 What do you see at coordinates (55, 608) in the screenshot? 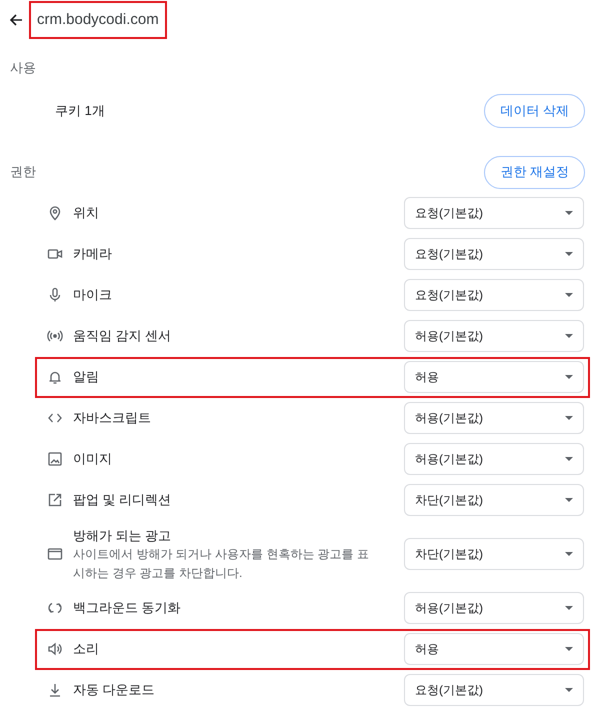
I see `sync-icon` at bounding box center [55, 608].